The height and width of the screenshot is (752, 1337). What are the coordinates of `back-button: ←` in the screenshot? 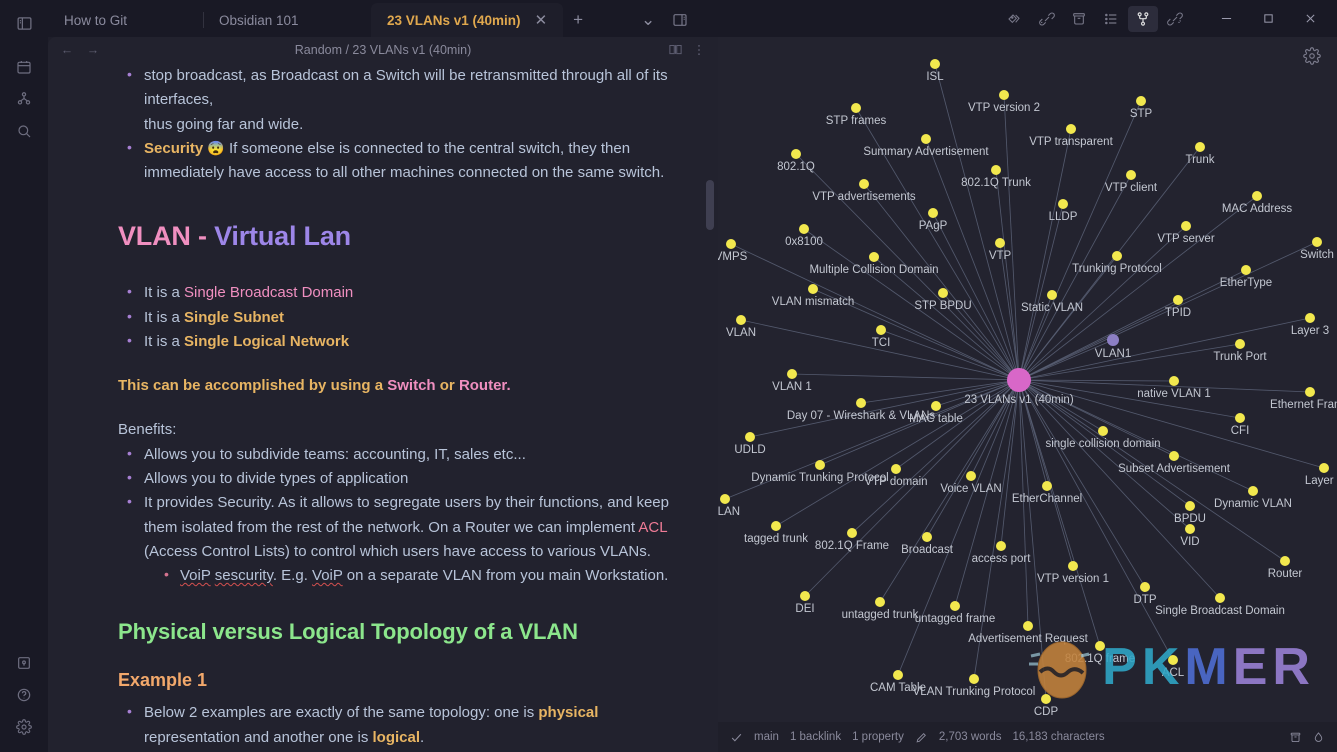 It's located at (67, 50).